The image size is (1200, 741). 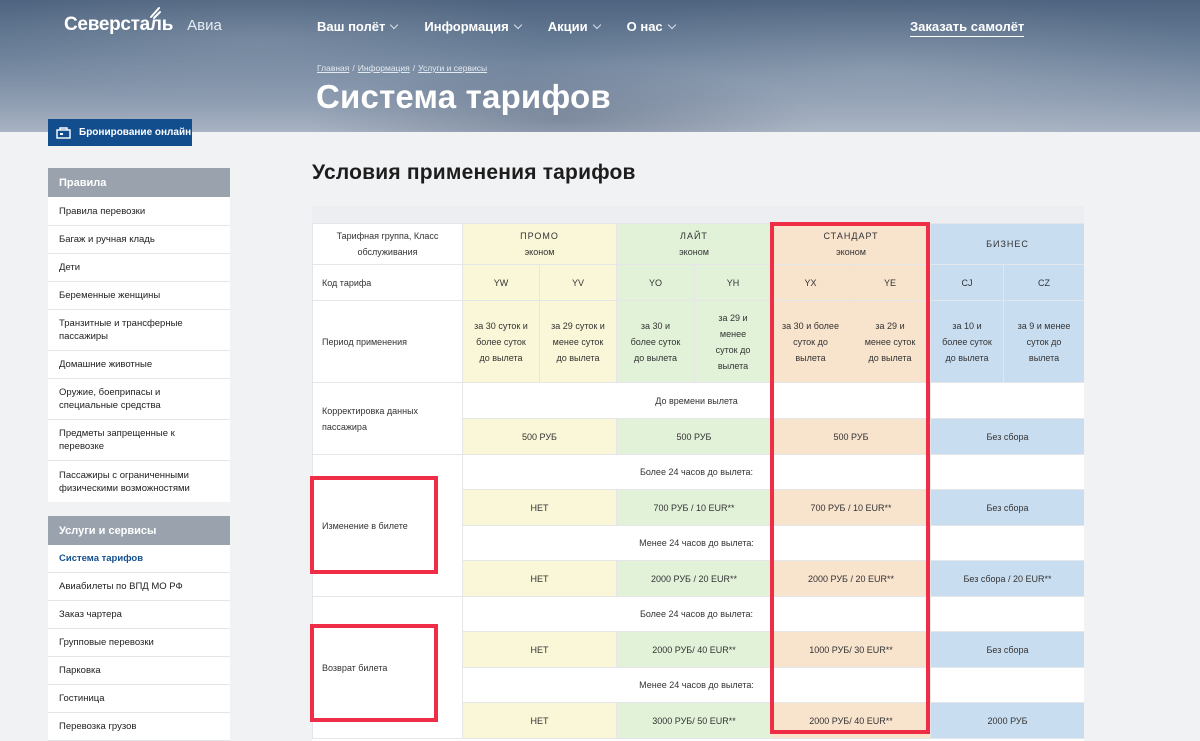 What do you see at coordinates (1007, 649) in the screenshot?
I see `refund-more-value: Без сбора` at bounding box center [1007, 649].